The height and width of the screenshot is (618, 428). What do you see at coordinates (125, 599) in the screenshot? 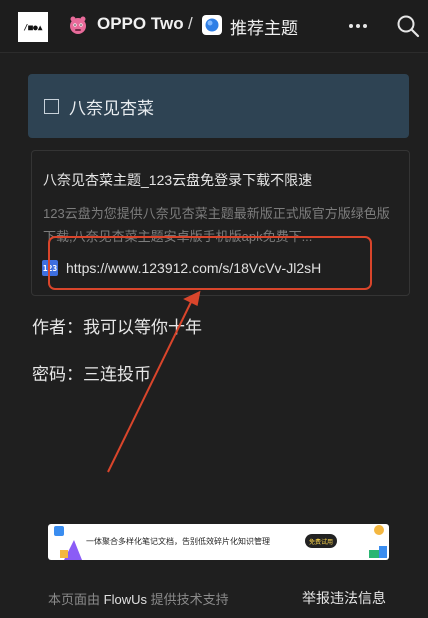
I see `footer-brand-link: FlowUs` at bounding box center [125, 599].